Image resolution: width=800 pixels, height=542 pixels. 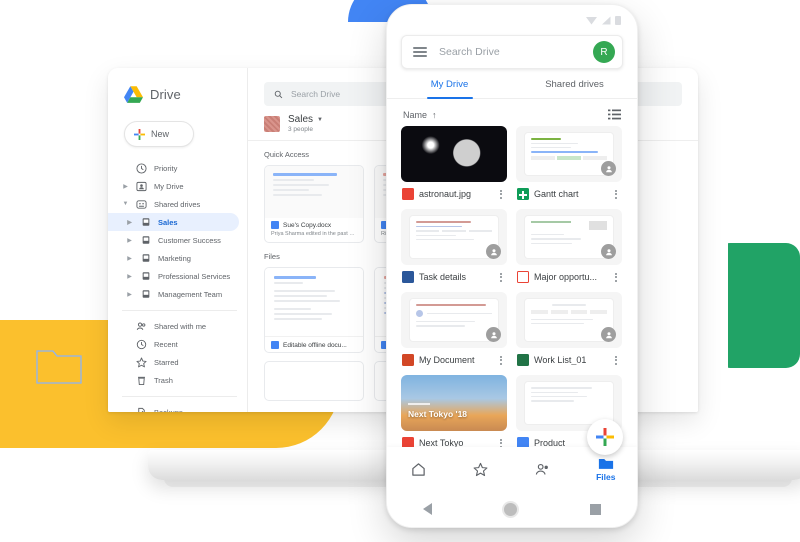 What do you see at coordinates (428, 509) in the screenshot?
I see `back-icon` at bounding box center [428, 509].